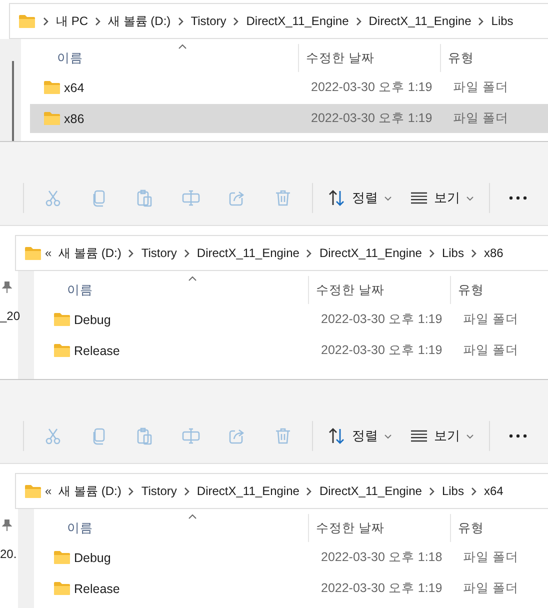 The height and width of the screenshot is (608, 548). What do you see at coordinates (8, 554) in the screenshot?
I see `sidebar-item: 20.` at bounding box center [8, 554].